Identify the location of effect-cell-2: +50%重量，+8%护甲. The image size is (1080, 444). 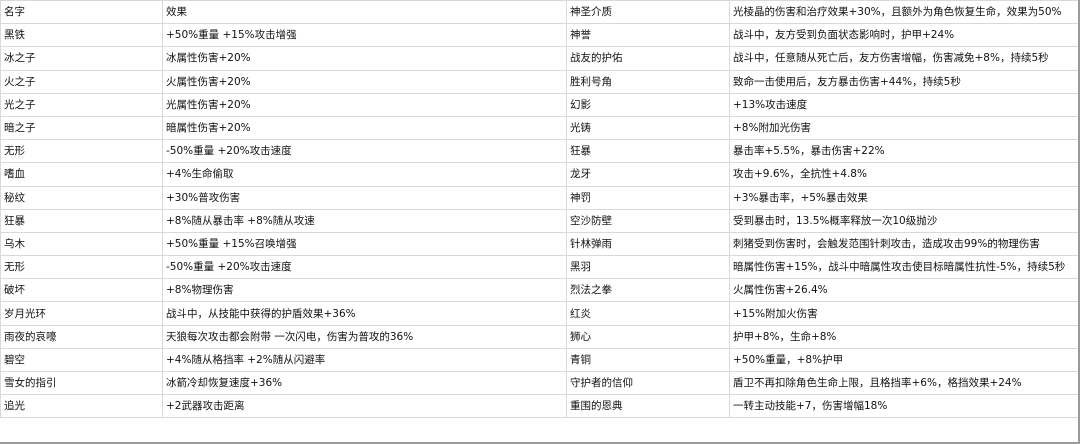
(904, 360).